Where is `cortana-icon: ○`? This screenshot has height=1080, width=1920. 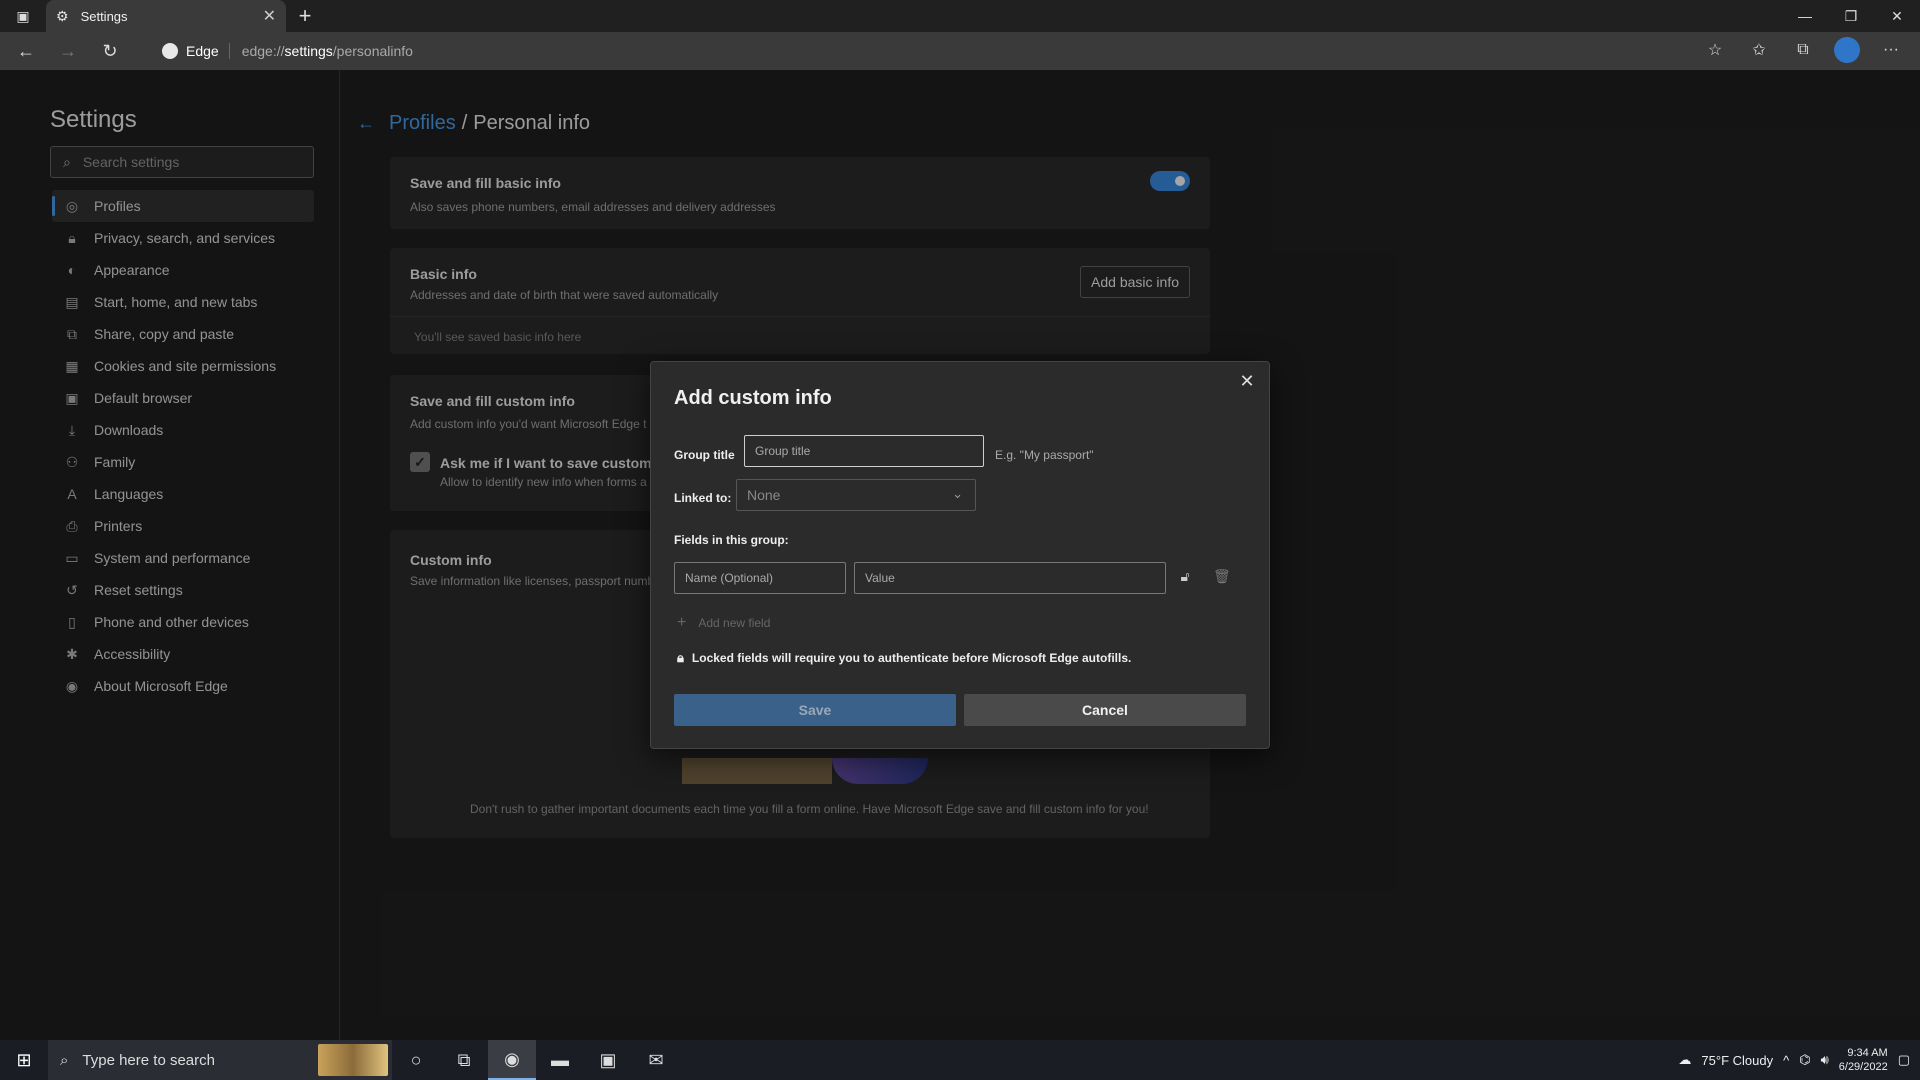
cortana-icon: ○ is located at coordinates (416, 1060).